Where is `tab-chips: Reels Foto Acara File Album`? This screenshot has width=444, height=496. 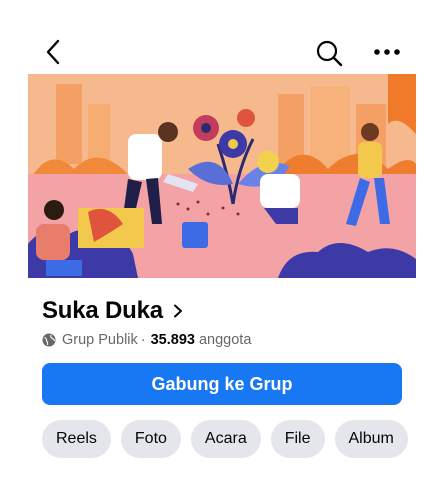 tab-chips: Reels Foto Acara File Album is located at coordinates (225, 439).